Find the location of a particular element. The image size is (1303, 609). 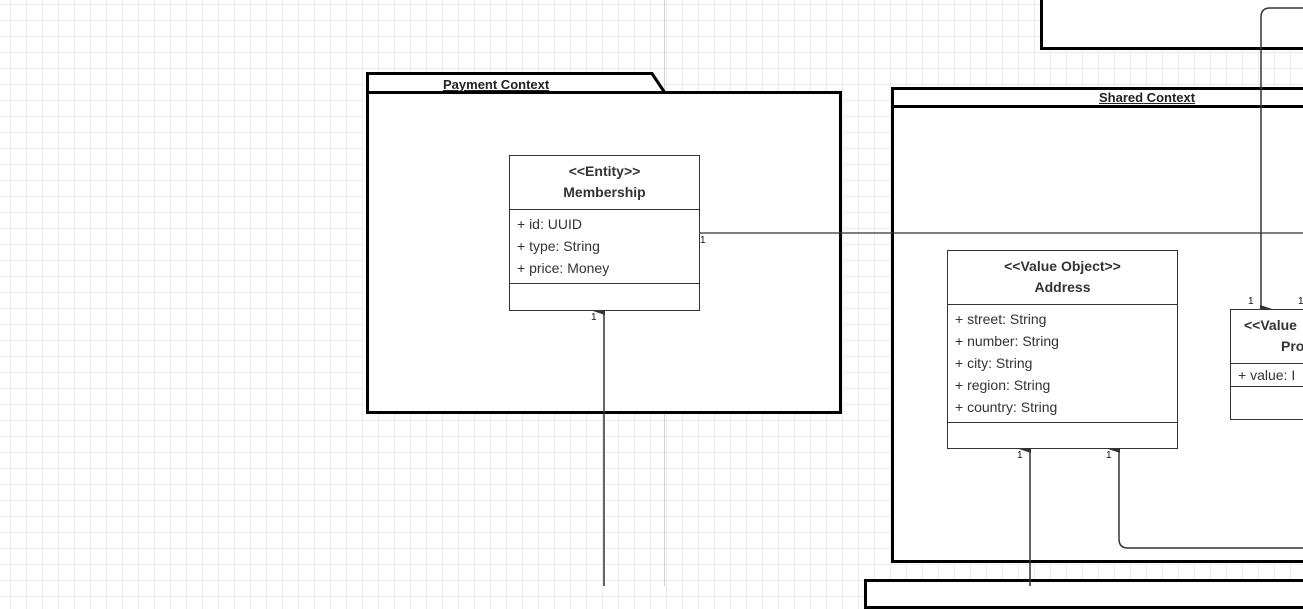

membership-attributes: + id: UUID + type: String + price: Money is located at coordinates (604, 247).